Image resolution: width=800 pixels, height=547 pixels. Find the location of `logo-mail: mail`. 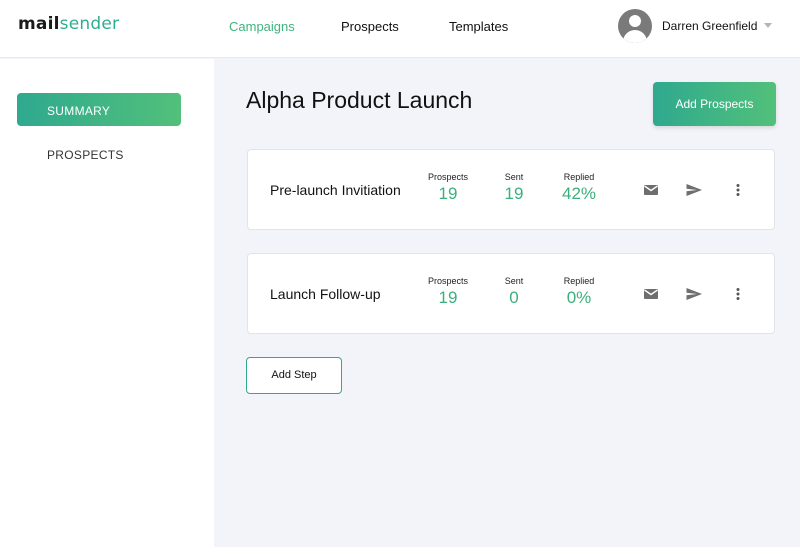

logo-mail: mail is located at coordinates (39, 24).